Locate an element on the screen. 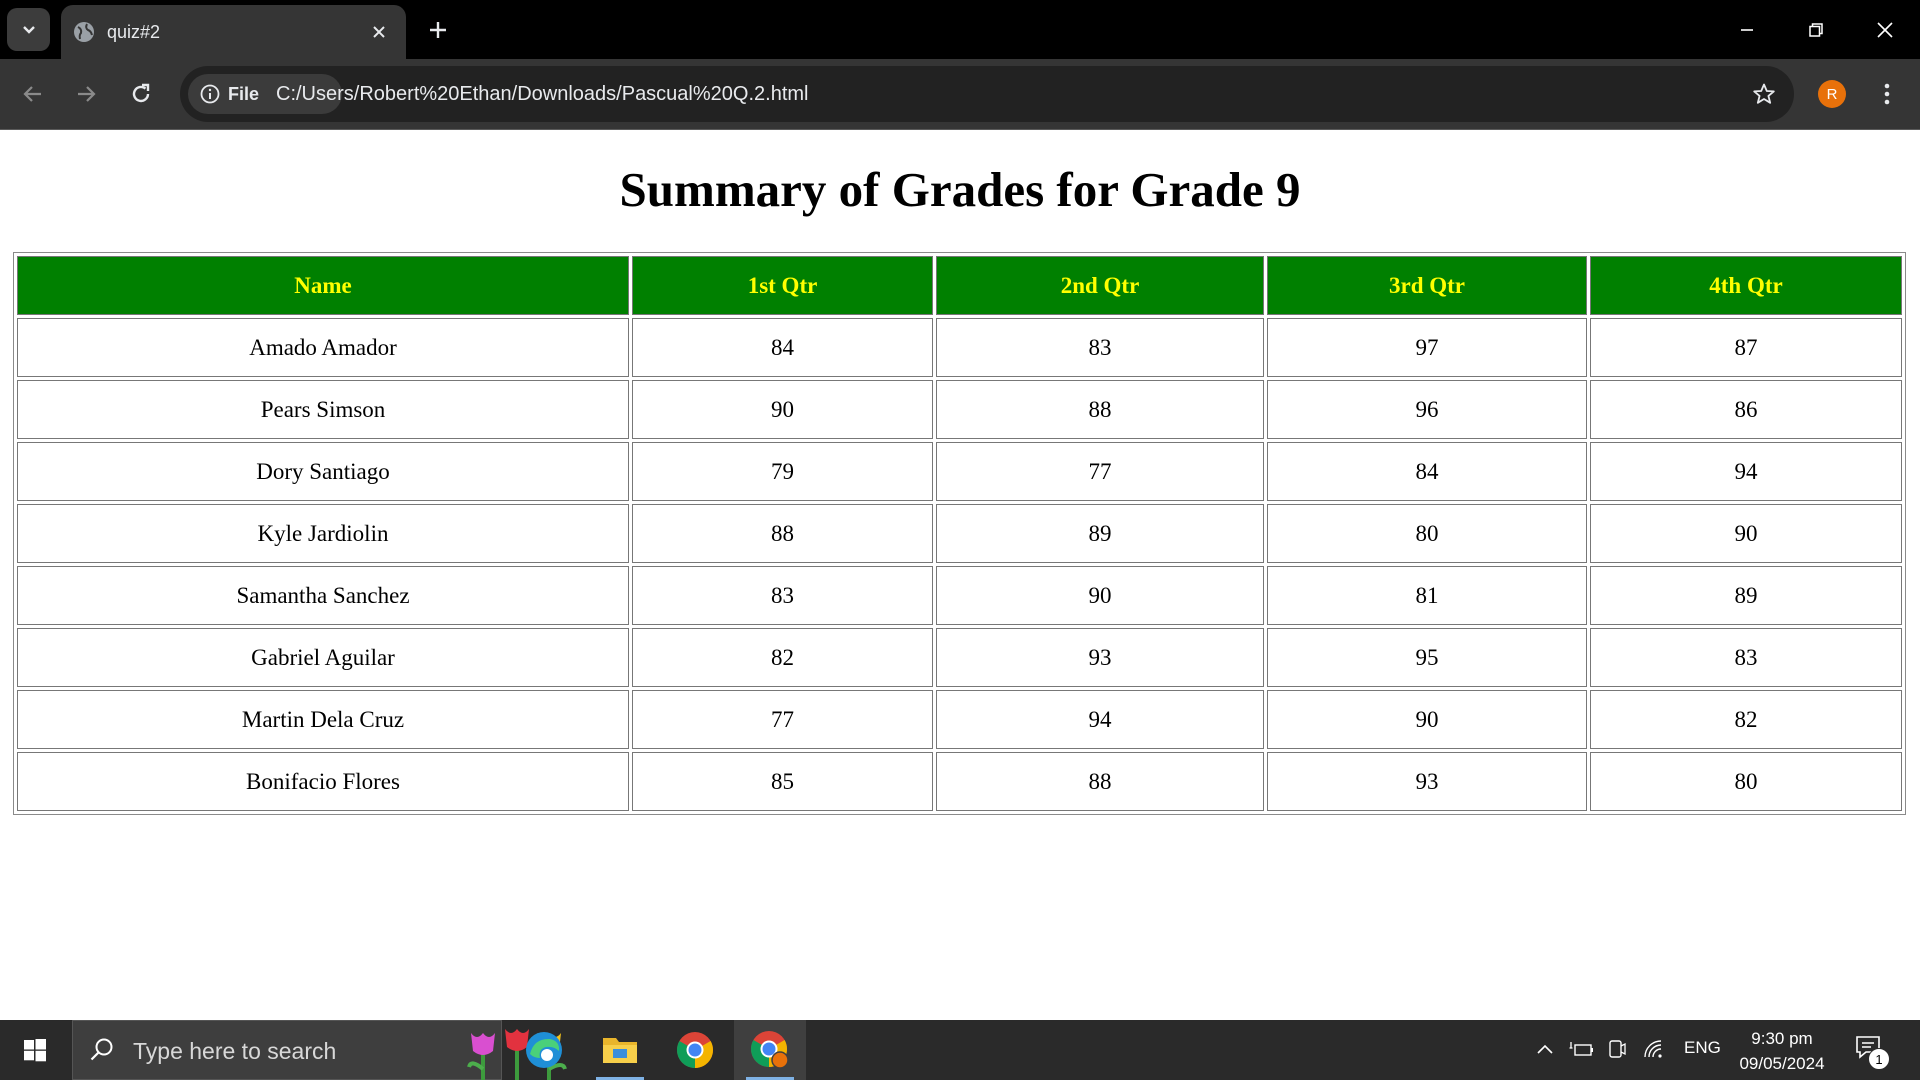 This screenshot has width=1920, height=1080. notification-center-button: 1 is located at coordinates (1872, 1052).